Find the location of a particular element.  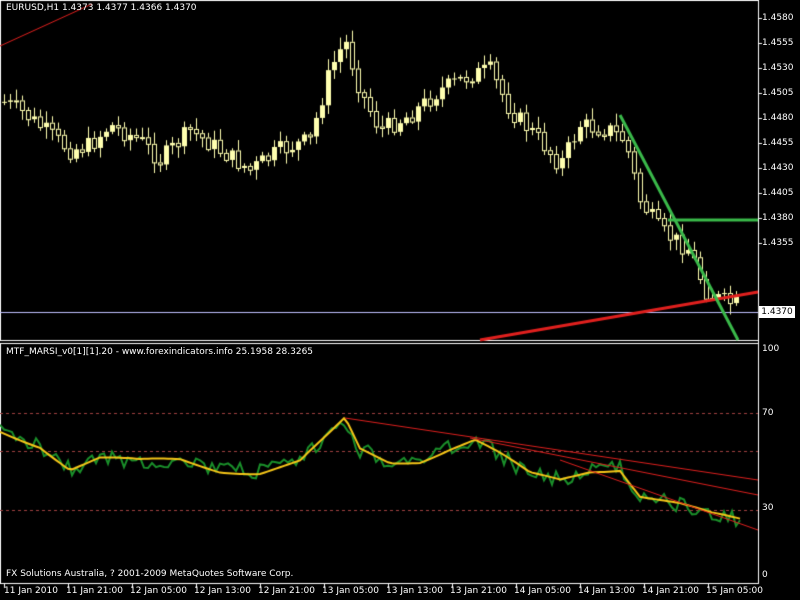

indicator-level-label: 100 is located at coordinates (771, 349).